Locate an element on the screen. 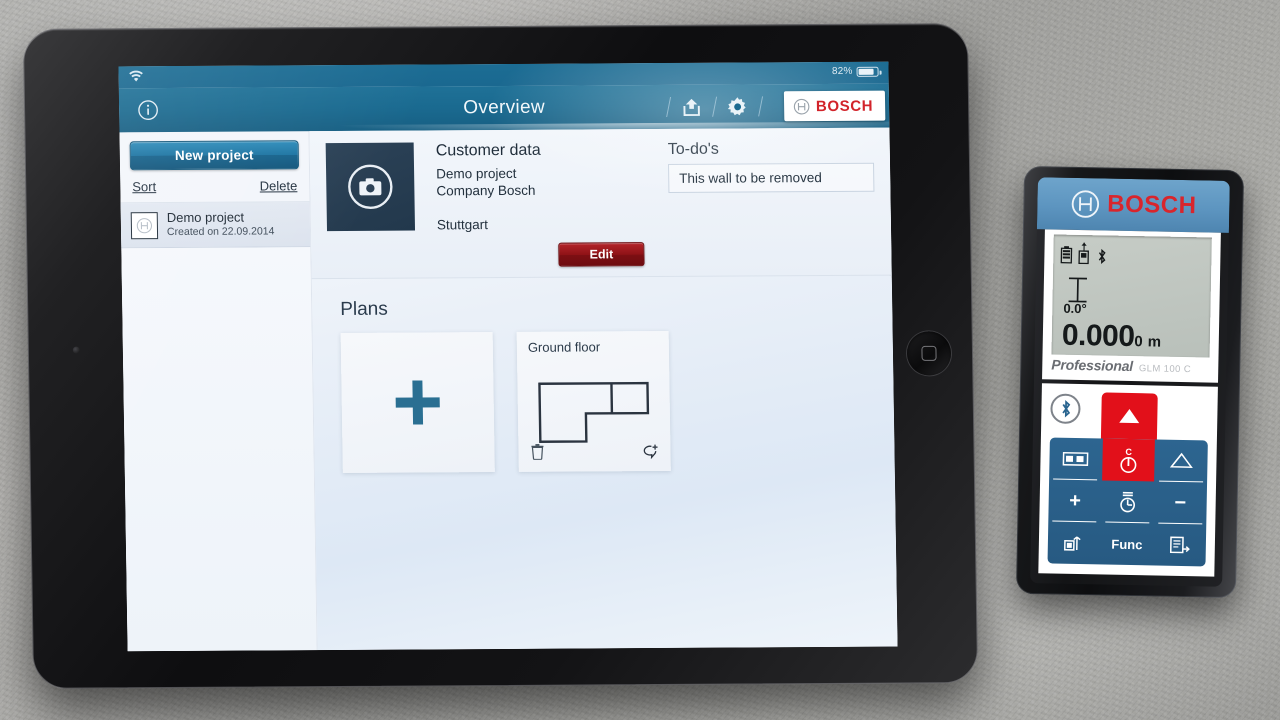 This screenshot has width=1280, height=720. project-thumbnail is located at coordinates (144, 225).